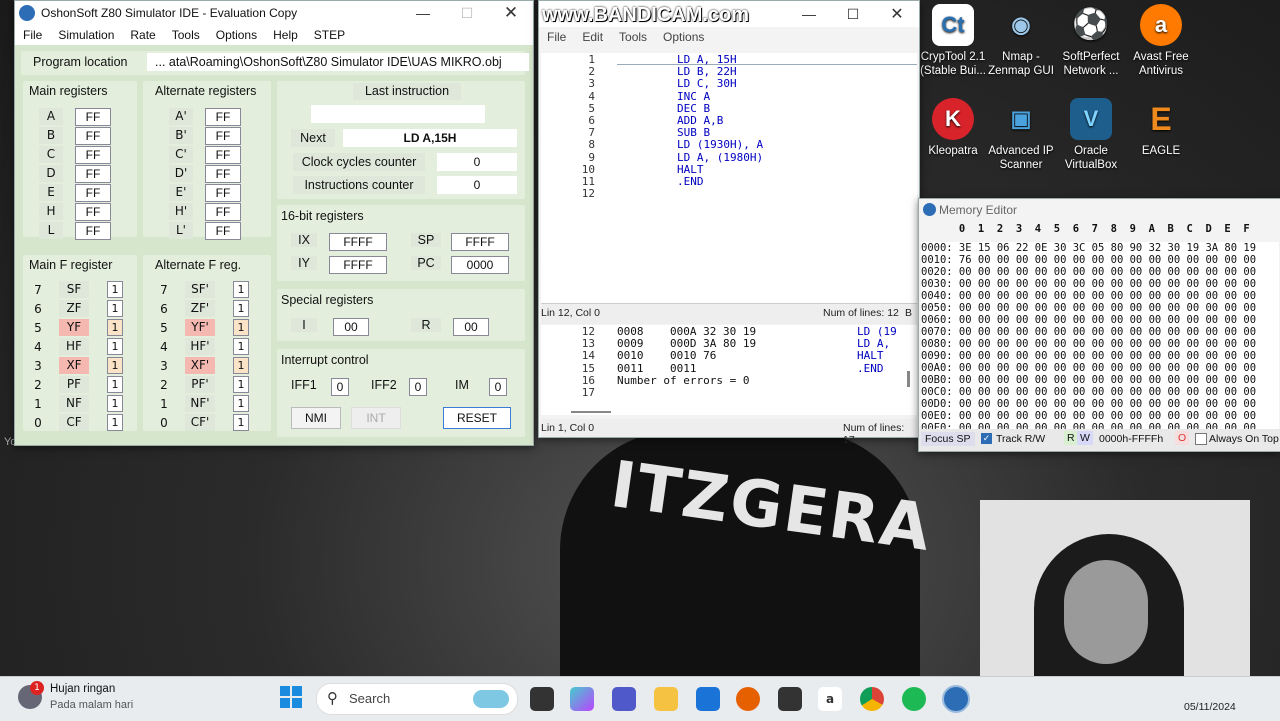 Image resolution: width=1280 pixels, height=721 pixels. What do you see at coordinates (291, 697) in the screenshot?
I see `start-button` at bounding box center [291, 697].